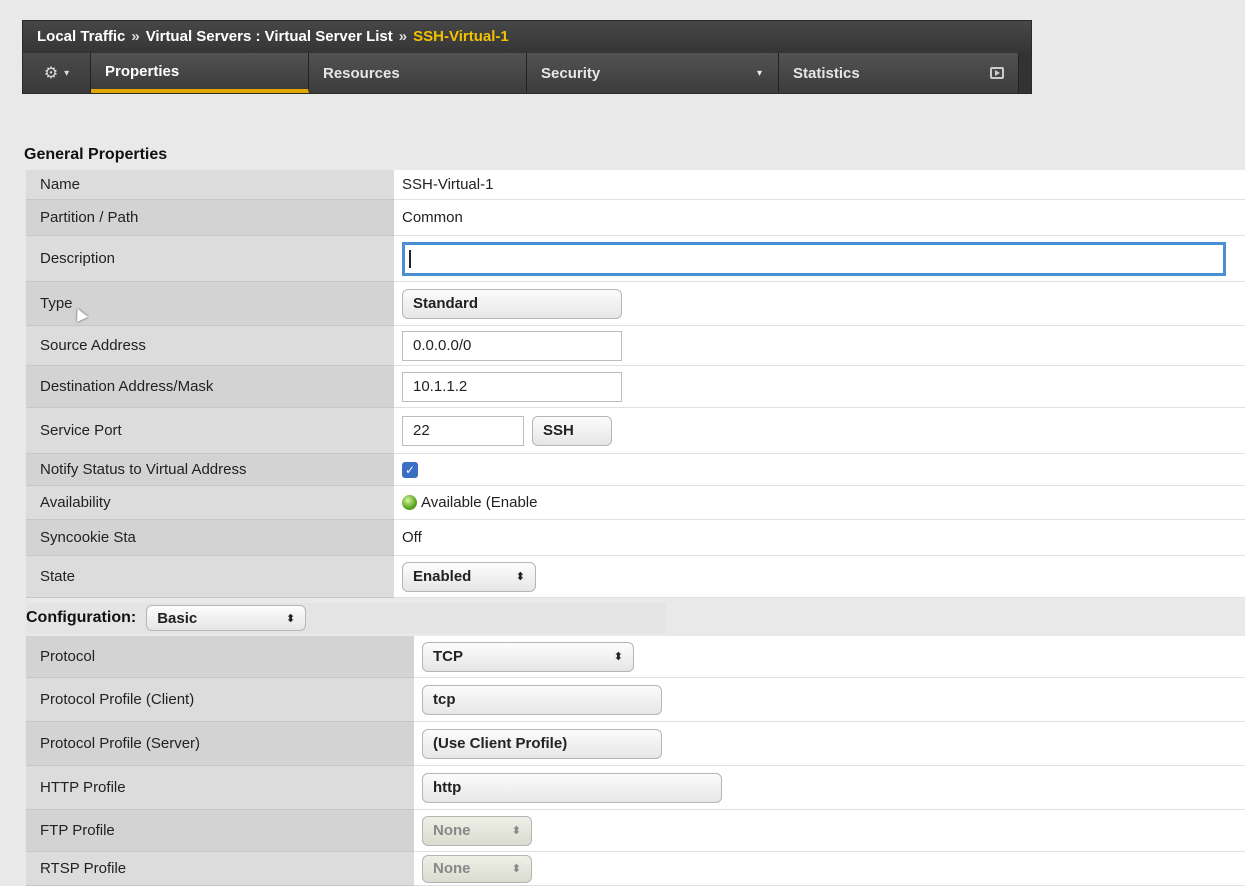  I want to click on property-value: tcp, so click(829, 700).